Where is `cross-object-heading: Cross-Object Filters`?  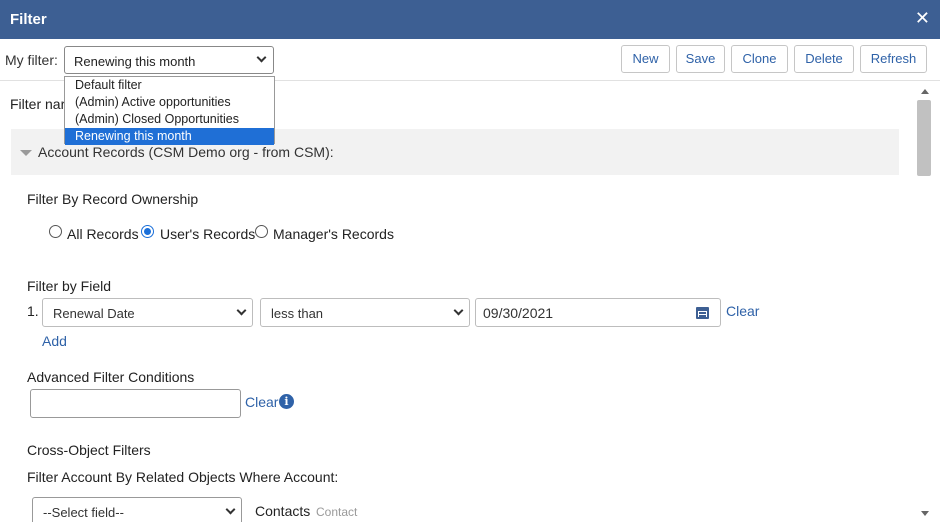
cross-object-heading: Cross-Object Filters is located at coordinates (89, 450).